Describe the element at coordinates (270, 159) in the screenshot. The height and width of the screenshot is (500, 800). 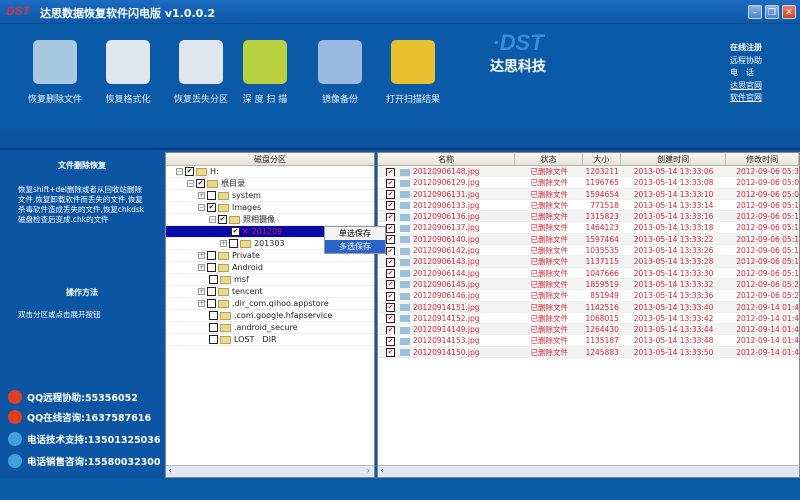
I see `tree-header: 磁盘分区` at that location.